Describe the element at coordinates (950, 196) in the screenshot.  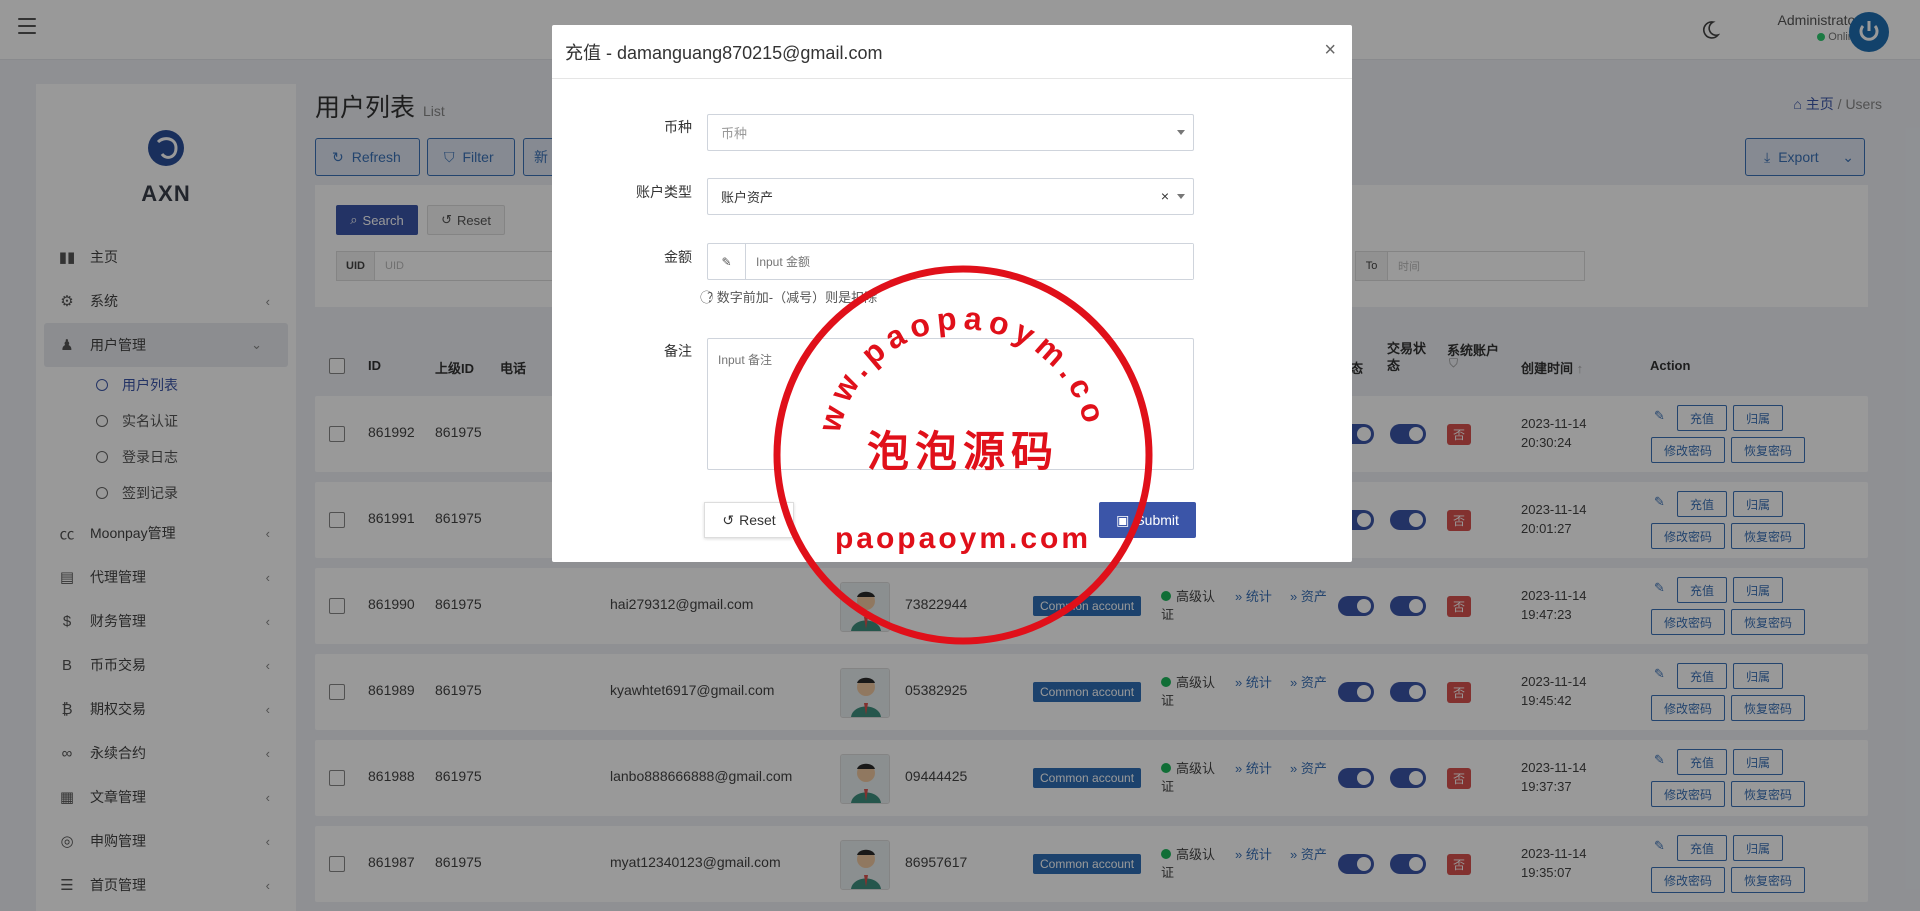
I see `account-type-select: 账户资产 ×` at that location.